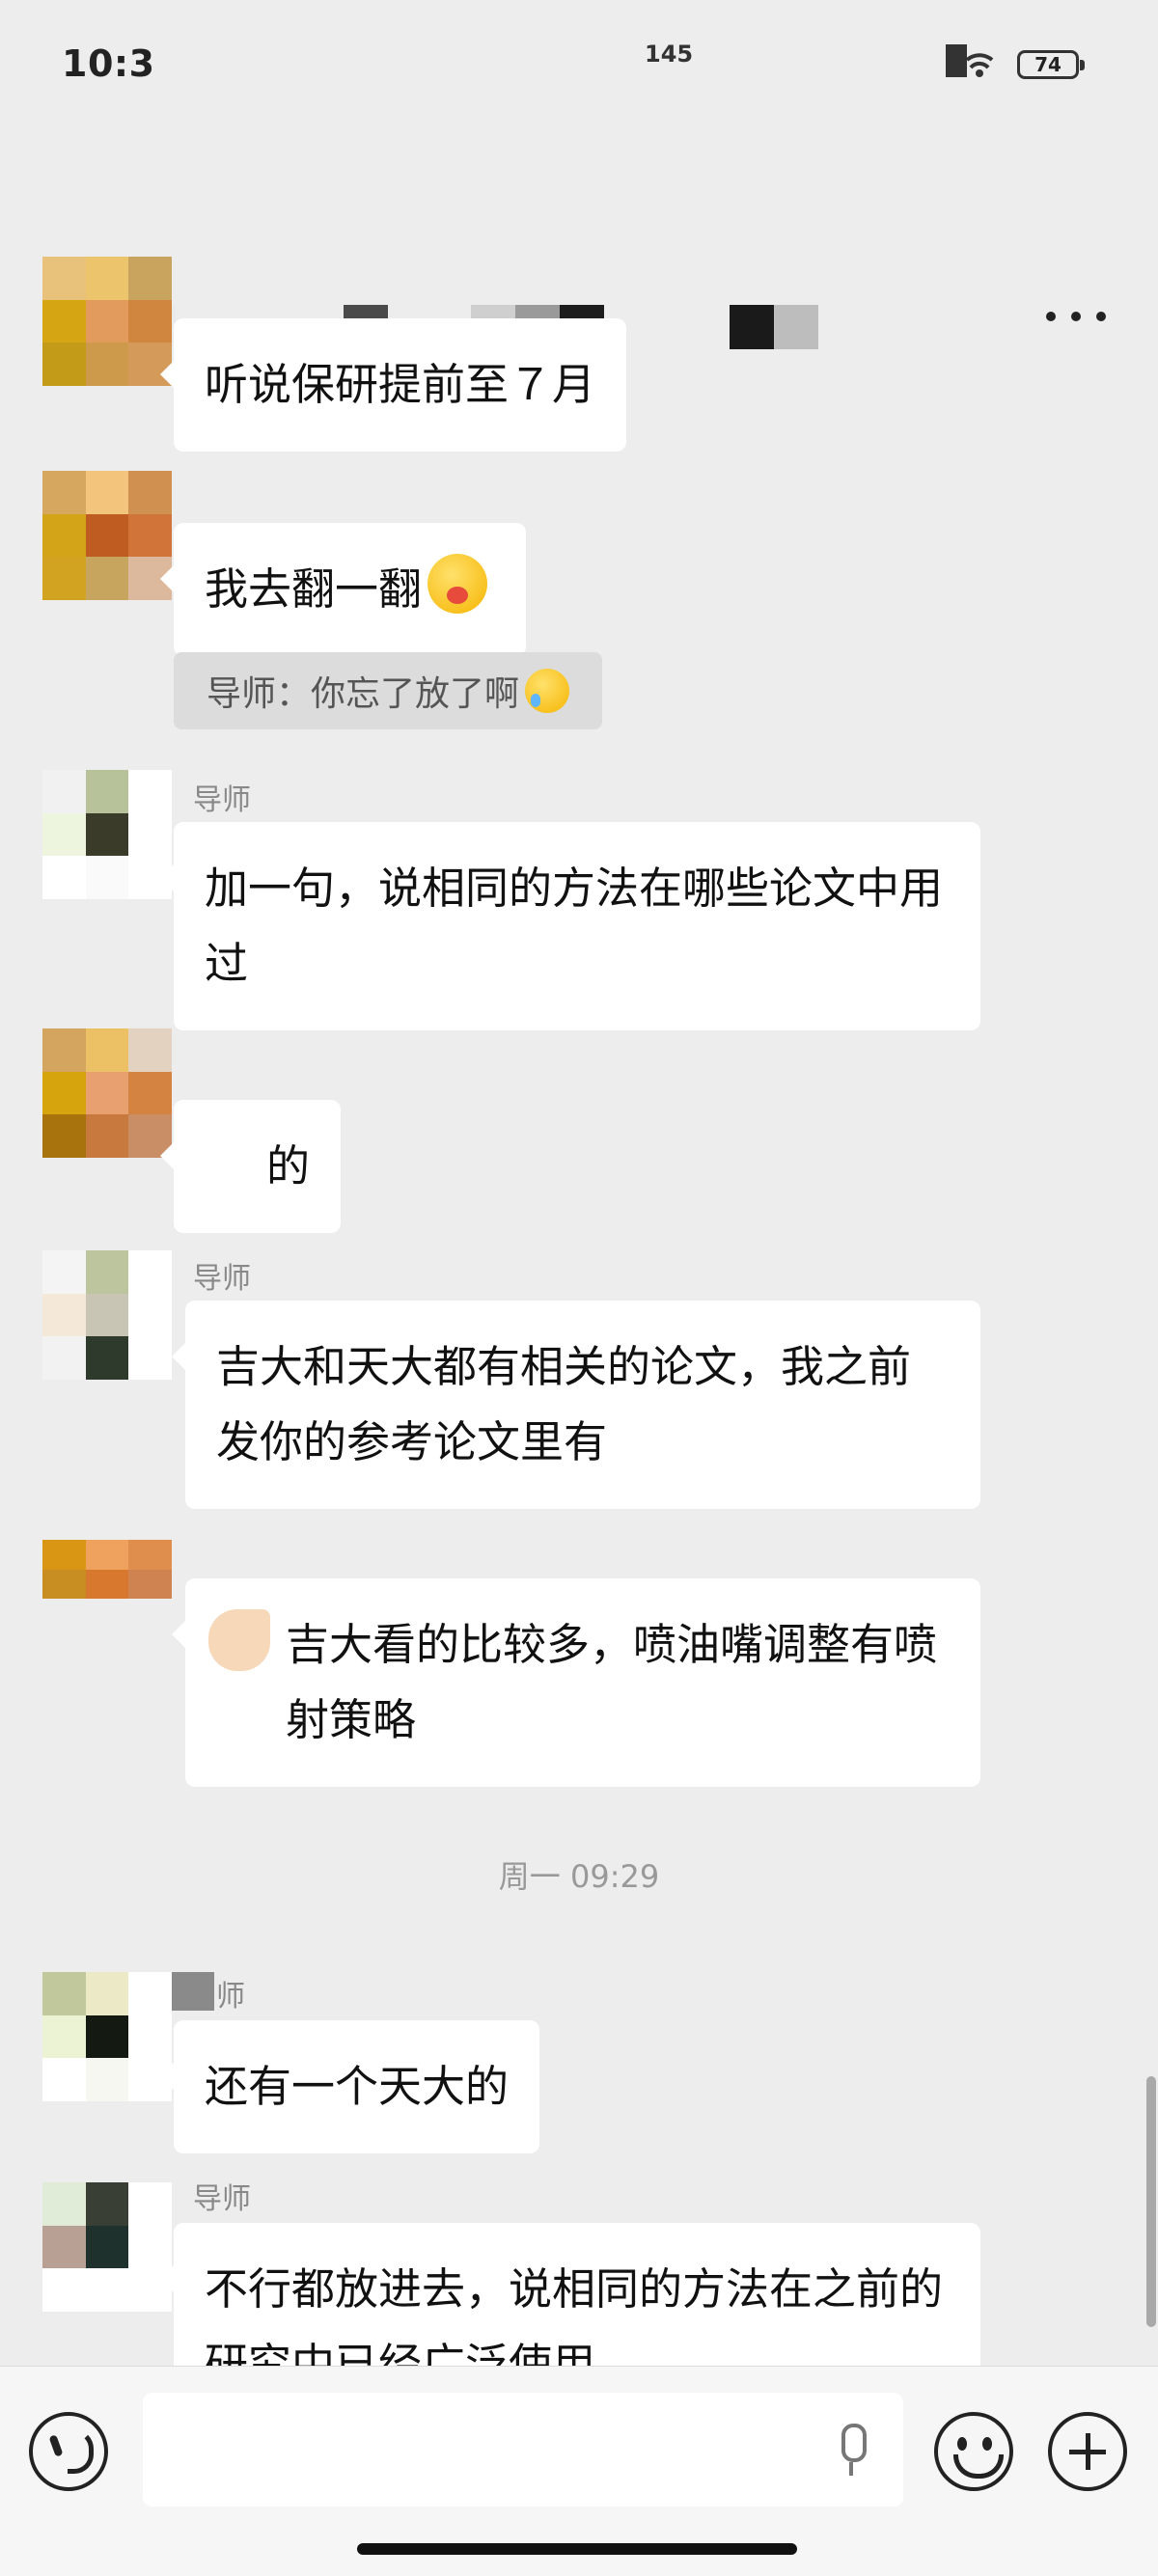 The width and height of the screenshot is (1158, 2576). Describe the element at coordinates (570, 926) in the screenshot. I see `message-bubble: 加一句，说相同的方法在哪些论文中用过` at that location.